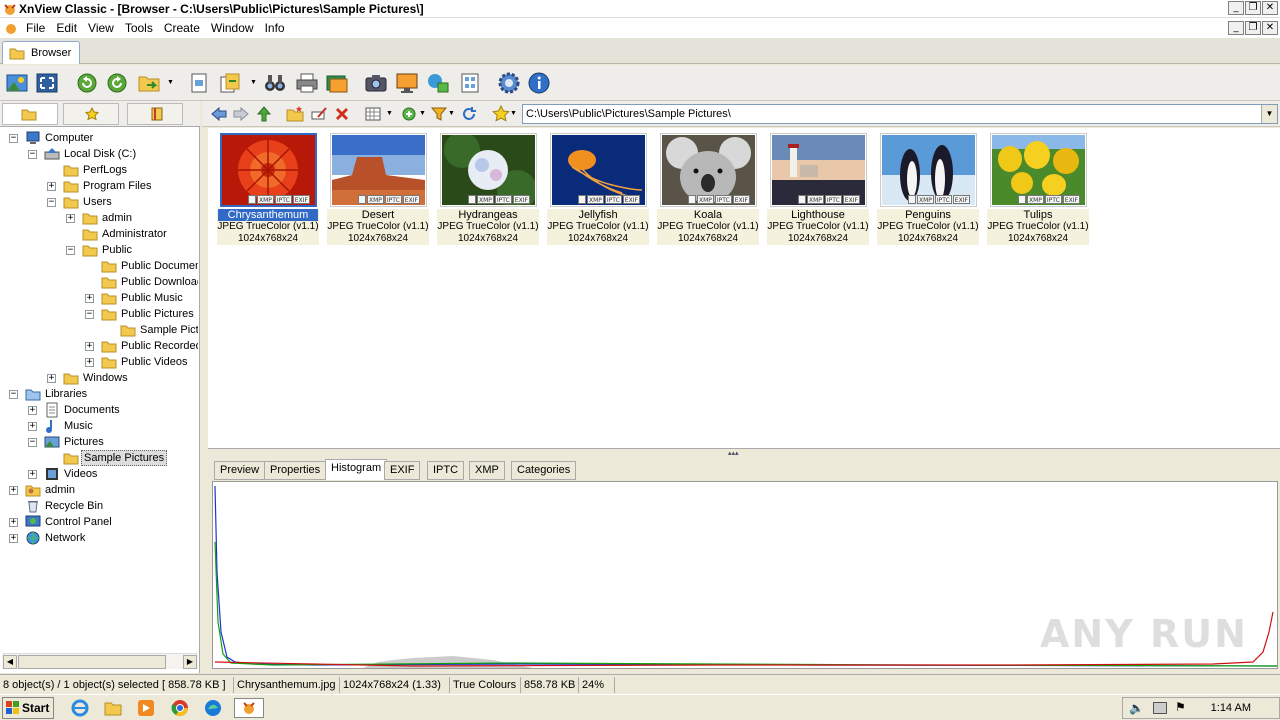  Describe the element at coordinates (100, 154) in the screenshot. I see `tree-node-local-disk: − Local Disk (C:)` at that location.